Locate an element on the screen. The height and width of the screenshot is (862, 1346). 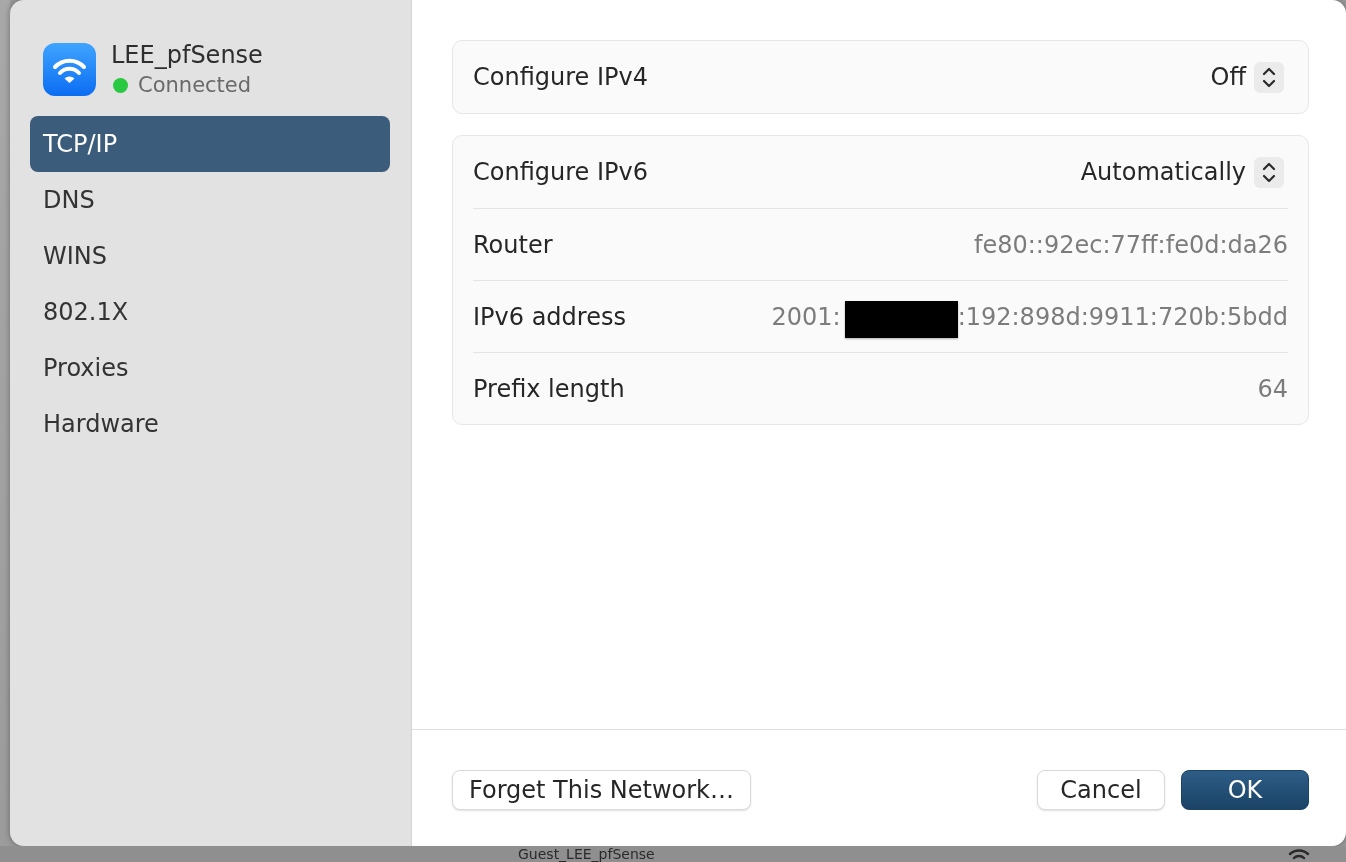
field-label: Configure IPv6 is located at coordinates (560, 172).